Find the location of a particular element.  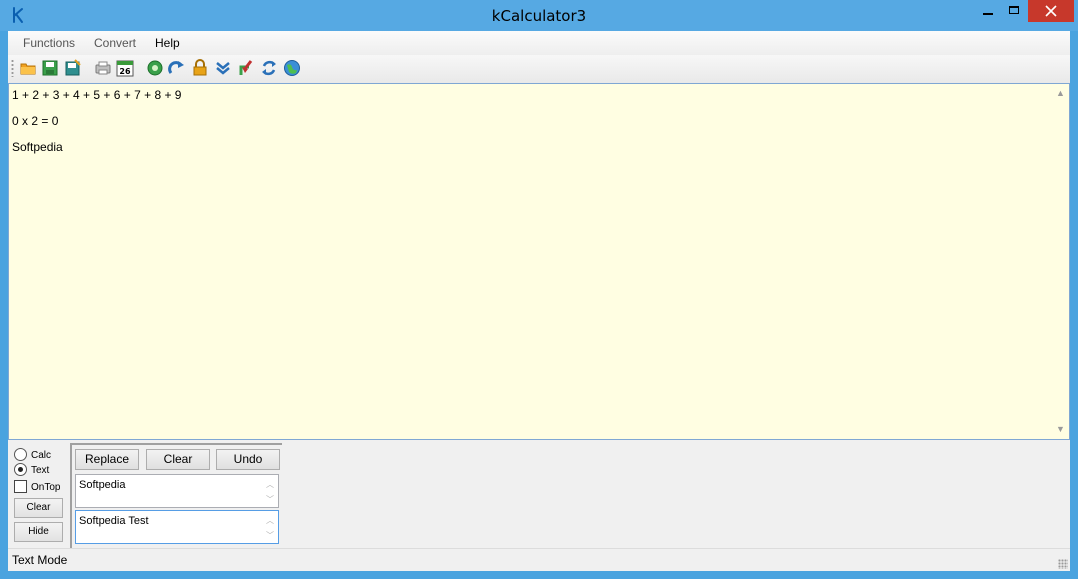

clear-replace-button: Clear is located at coordinates (178, 459).